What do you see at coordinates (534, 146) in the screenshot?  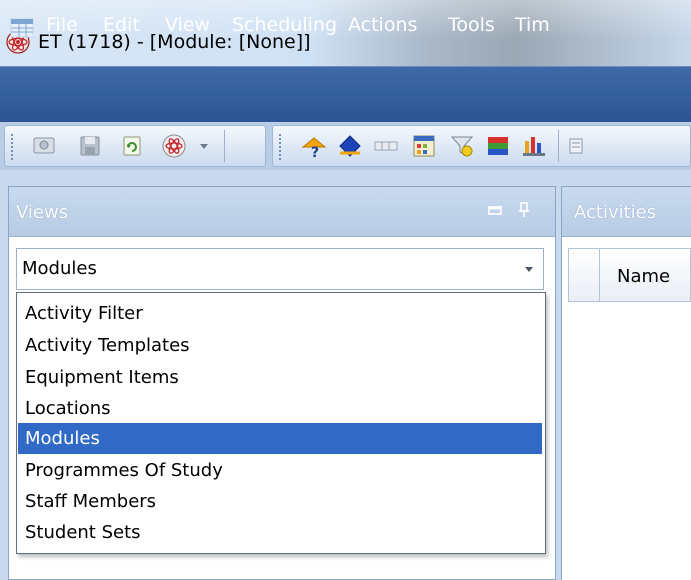 I see `bar-chart-icon` at bounding box center [534, 146].